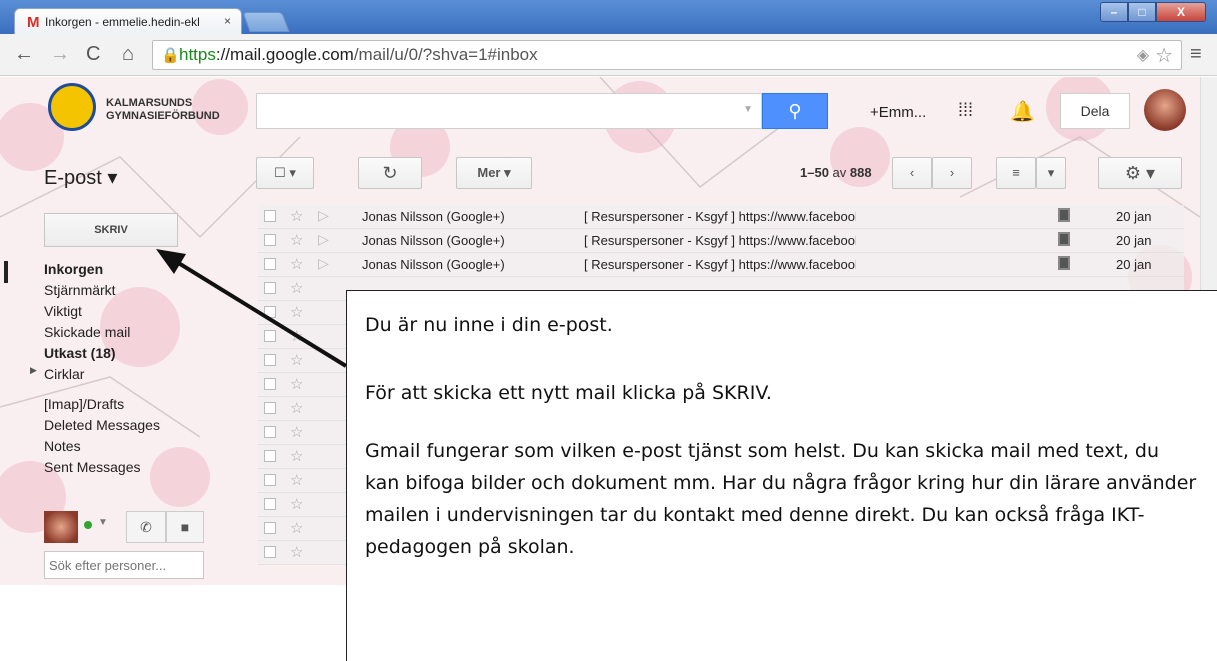  What do you see at coordinates (1134, 240) in the screenshot?
I see `message-date: 20 jan` at bounding box center [1134, 240].